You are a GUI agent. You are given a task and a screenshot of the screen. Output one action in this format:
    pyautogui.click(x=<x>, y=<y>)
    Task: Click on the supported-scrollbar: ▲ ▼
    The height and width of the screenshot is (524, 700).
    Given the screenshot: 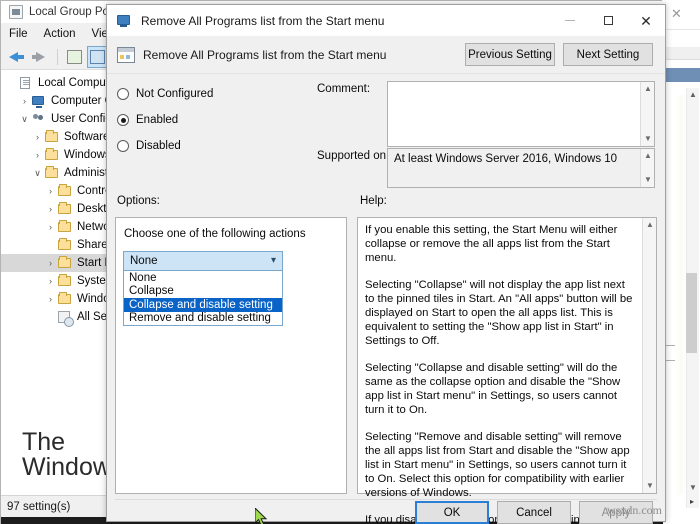 What is the action you would take?
    pyautogui.click(x=647, y=168)
    